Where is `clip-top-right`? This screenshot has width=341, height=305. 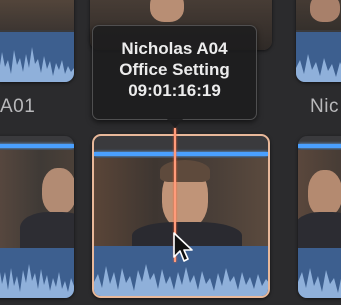 clip-top-right is located at coordinates (318, 41).